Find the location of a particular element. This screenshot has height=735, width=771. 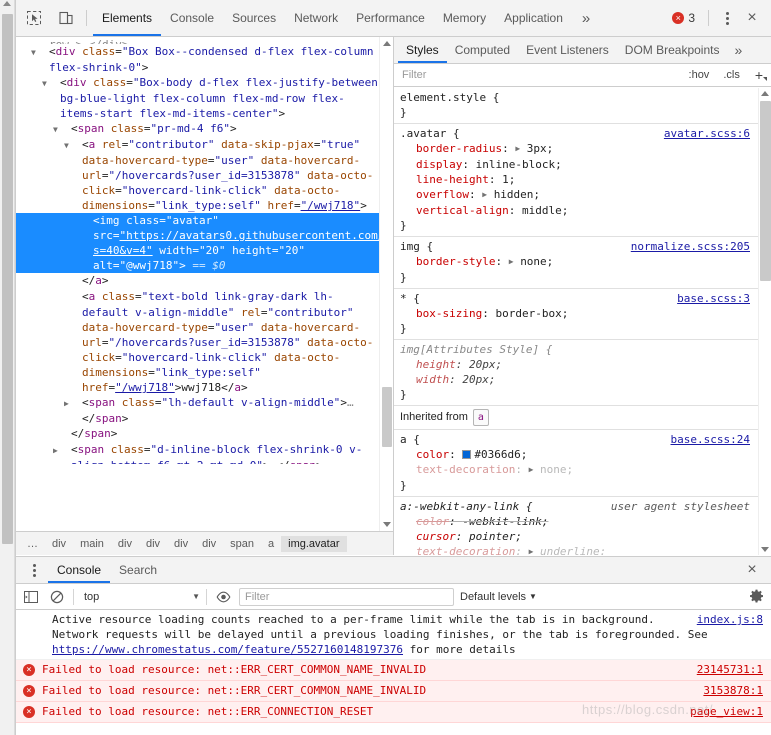

error-count-badge: 3 is located at coordinates (683, 18).